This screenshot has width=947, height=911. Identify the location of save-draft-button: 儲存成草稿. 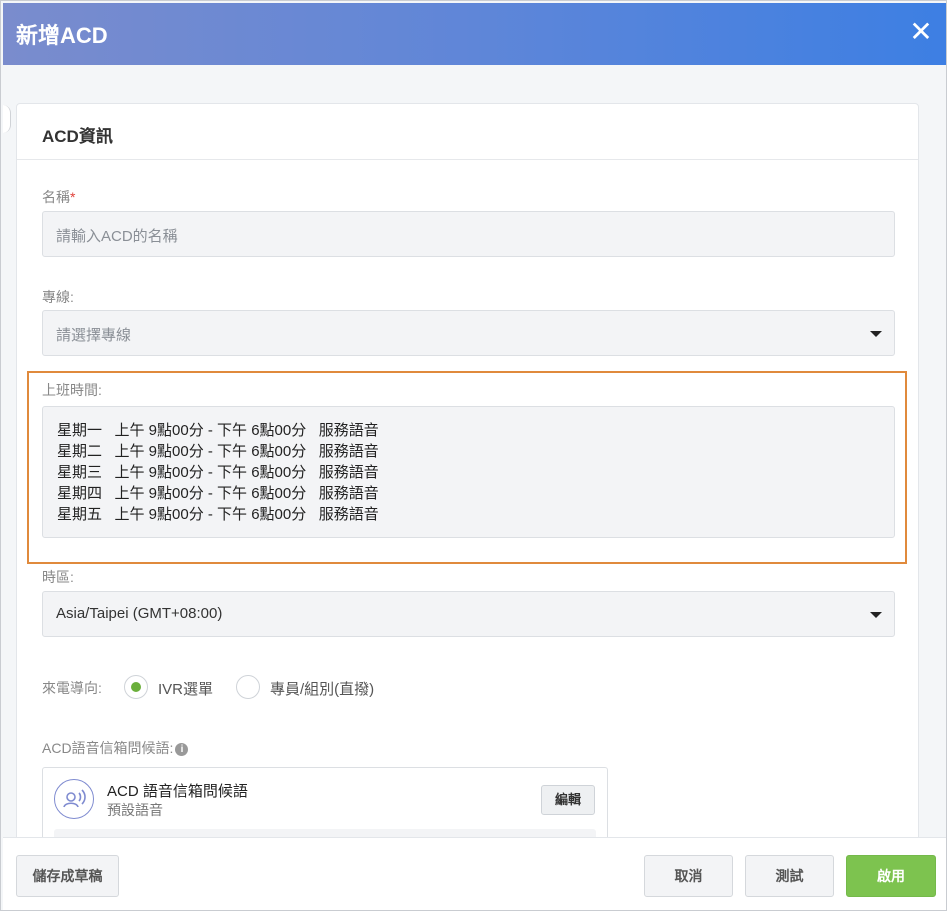
(67, 876).